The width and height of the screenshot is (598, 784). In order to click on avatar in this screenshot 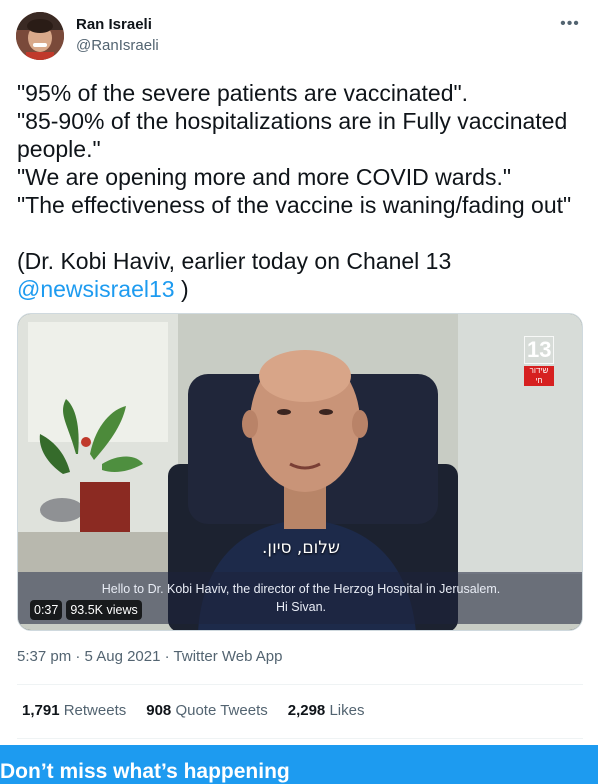, I will do `click(40, 36)`.